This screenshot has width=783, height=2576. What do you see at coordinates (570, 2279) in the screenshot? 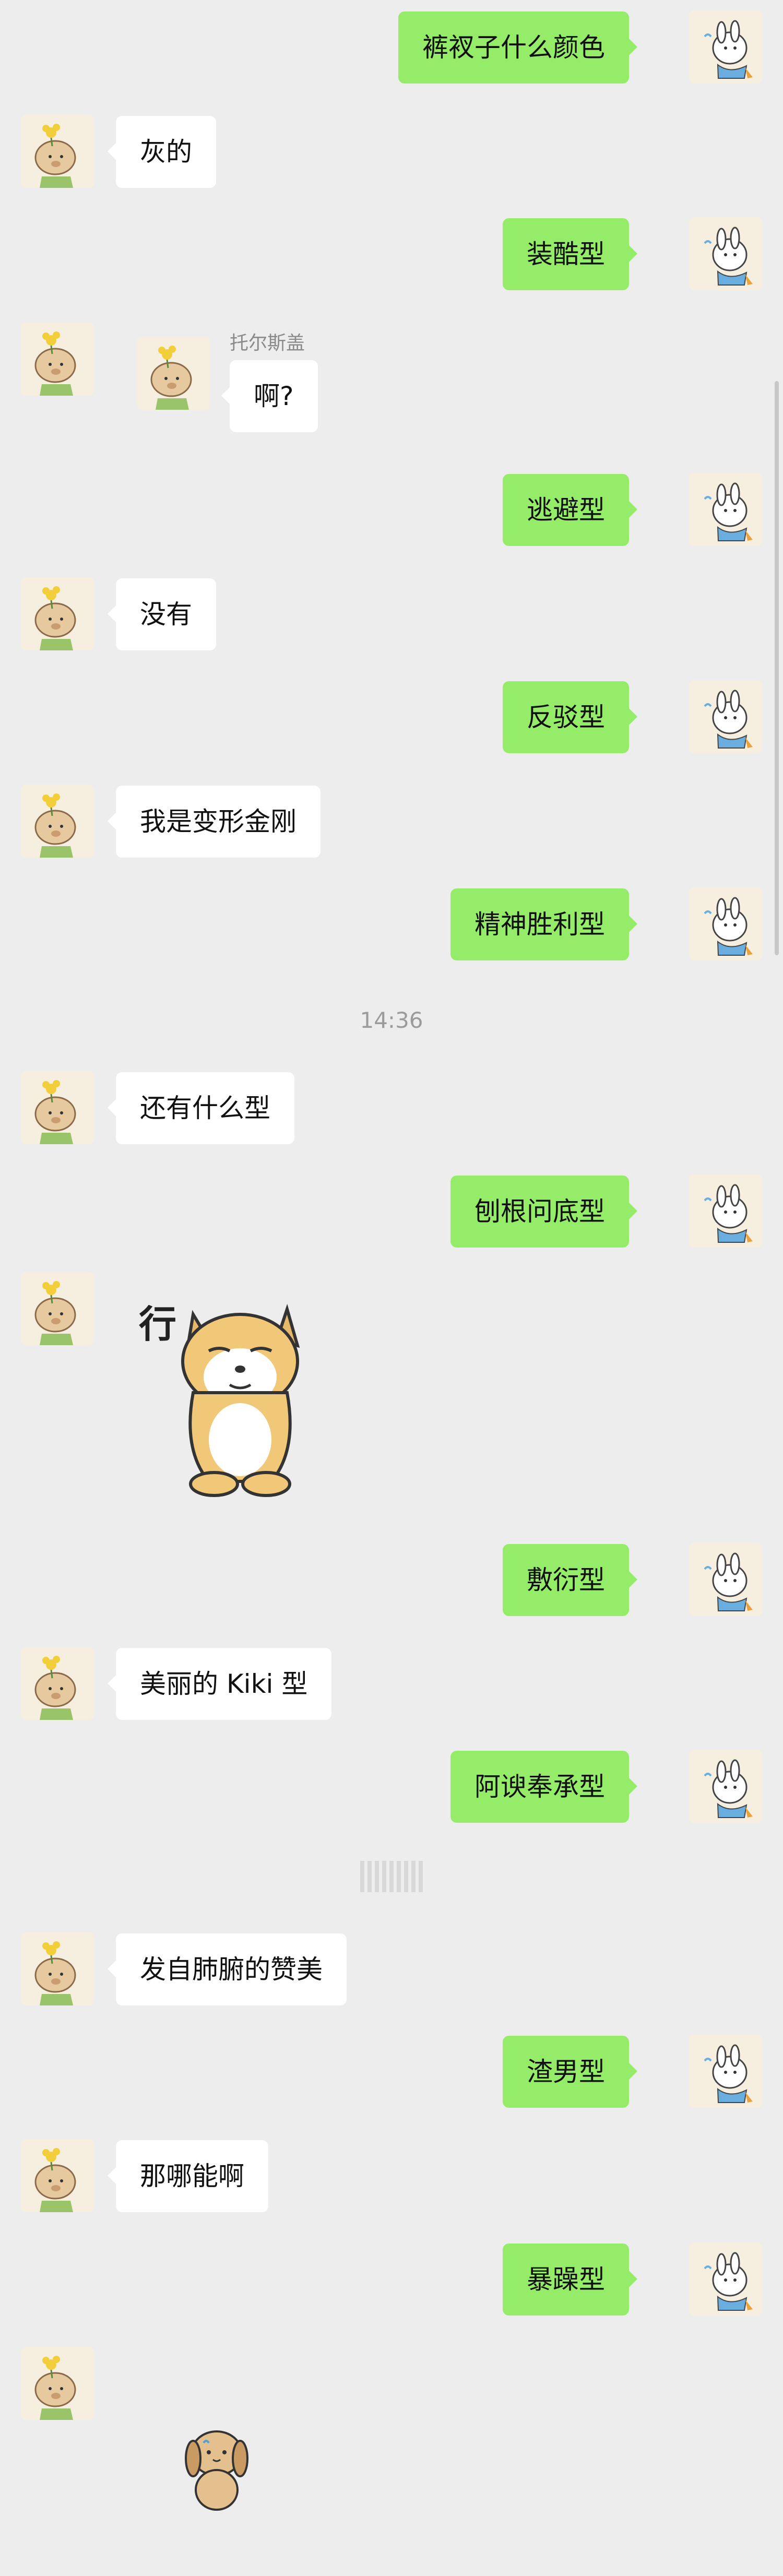
I see `message-bubble: 暴躁型` at bounding box center [570, 2279].